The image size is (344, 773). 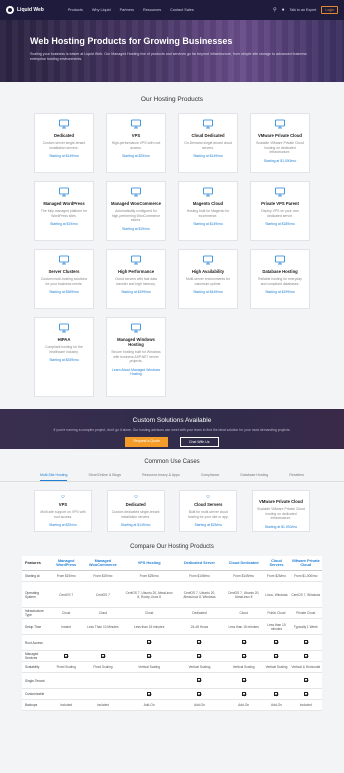 What do you see at coordinates (161, 477) in the screenshot?
I see `usecase-tab: Resource-heavy & Apps` at bounding box center [161, 477].